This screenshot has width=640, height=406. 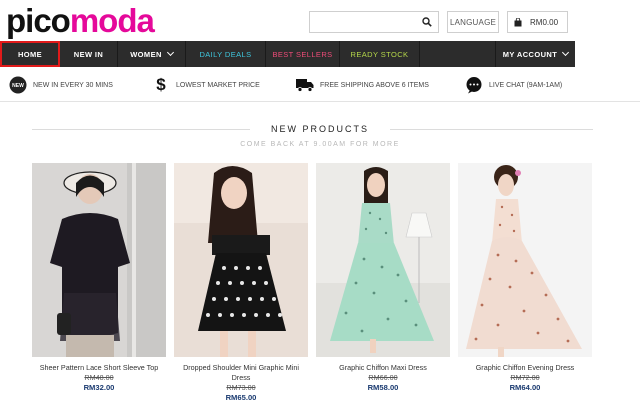 What do you see at coordinates (99, 387) in the screenshot?
I see `product-price: RM32.00` at bounding box center [99, 387].